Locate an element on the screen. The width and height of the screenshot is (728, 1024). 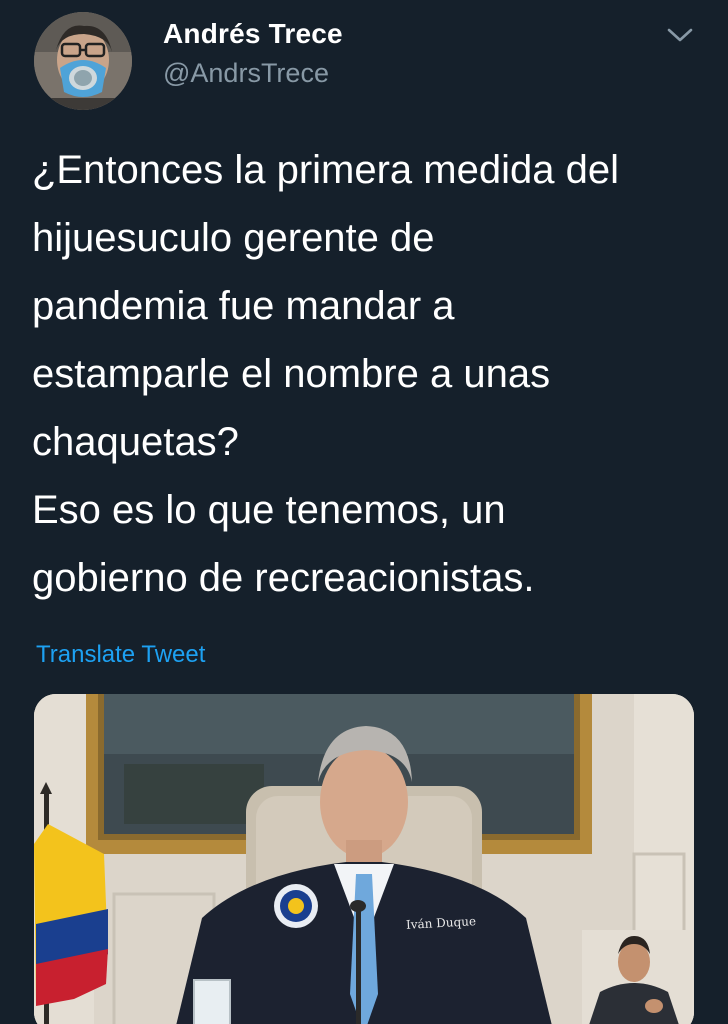
translate-tweet-link: Translate Tweet is located at coordinates (120, 655).